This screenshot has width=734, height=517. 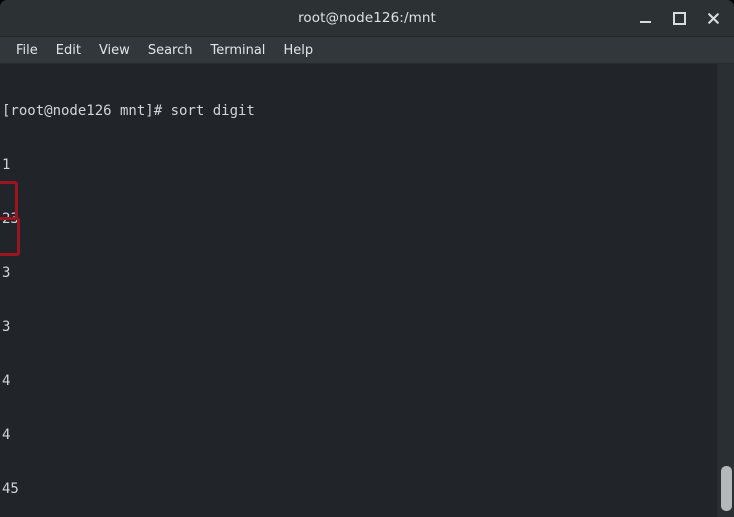 What do you see at coordinates (725, 290) in the screenshot?
I see `terminal-scrollbar` at bounding box center [725, 290].